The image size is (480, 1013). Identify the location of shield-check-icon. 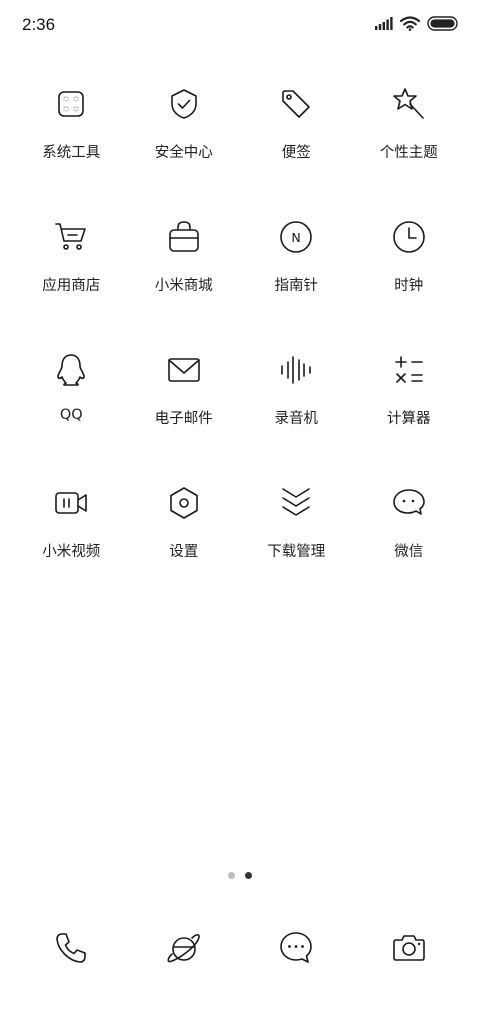
(184, 104).